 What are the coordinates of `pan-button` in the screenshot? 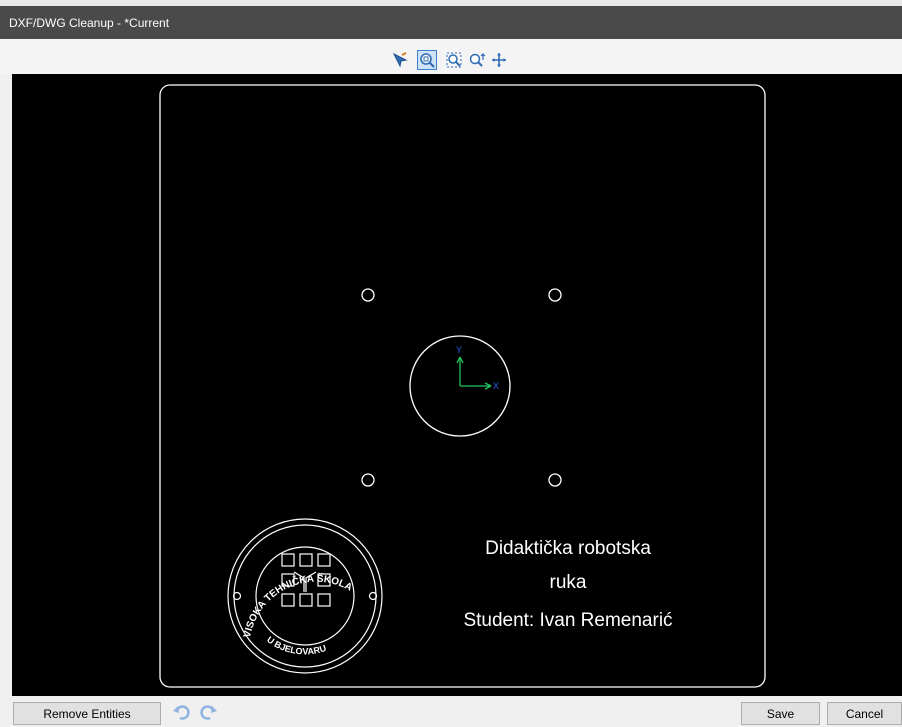 It's located at (499, 60).